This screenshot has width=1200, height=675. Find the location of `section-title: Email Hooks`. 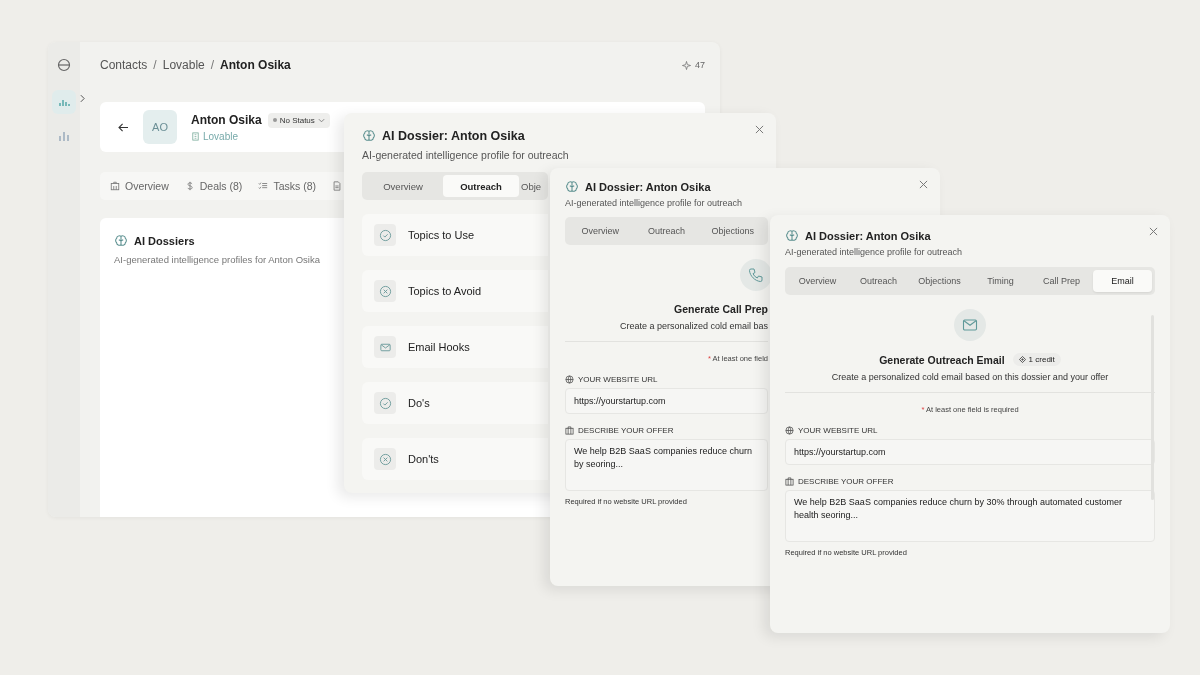

section-title: Email Hooks is located at coordinates (439, 347).